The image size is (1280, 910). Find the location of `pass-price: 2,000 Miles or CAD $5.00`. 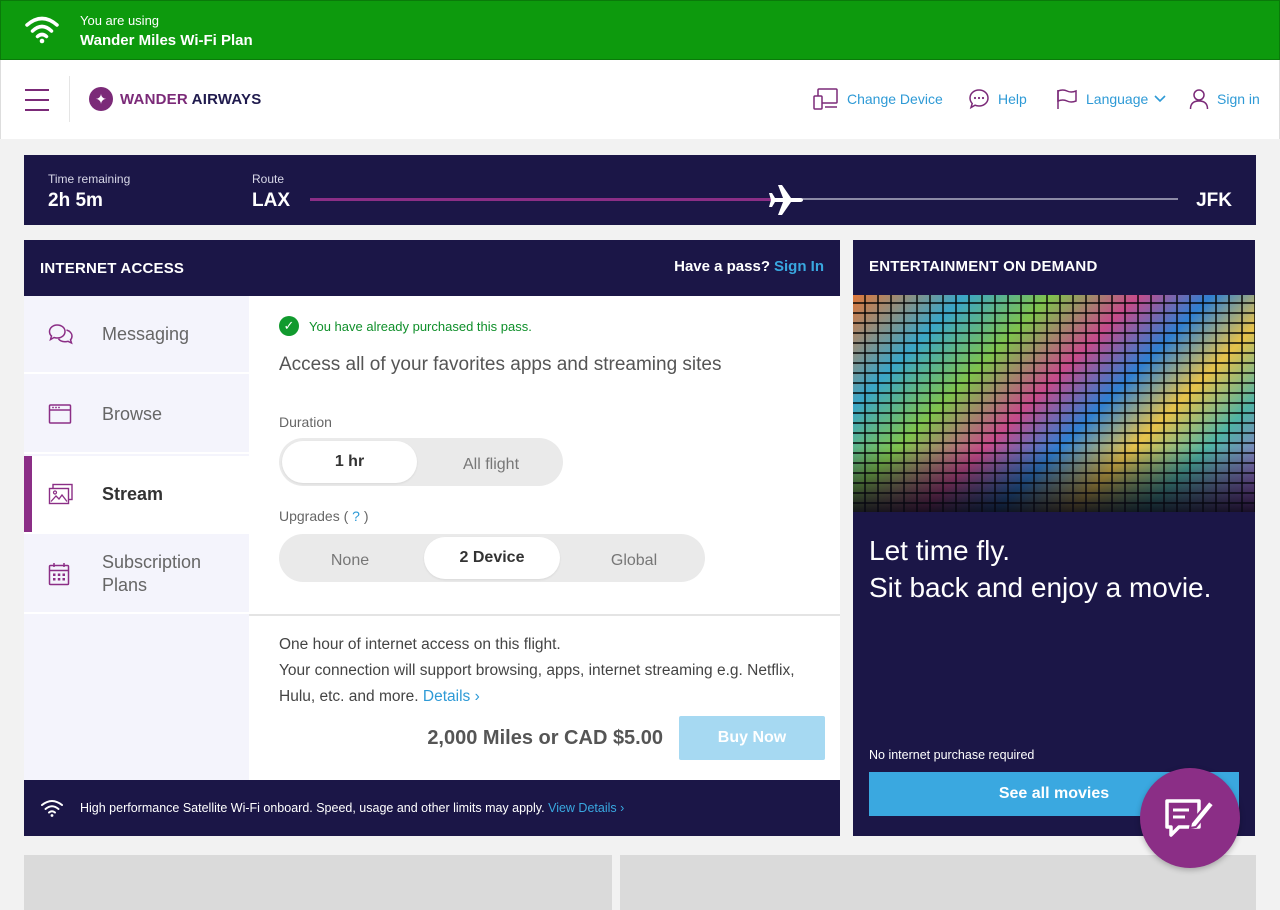

pass-price: 2,000 Miles or CAD $5.00 is located at coordinates (545, 738).